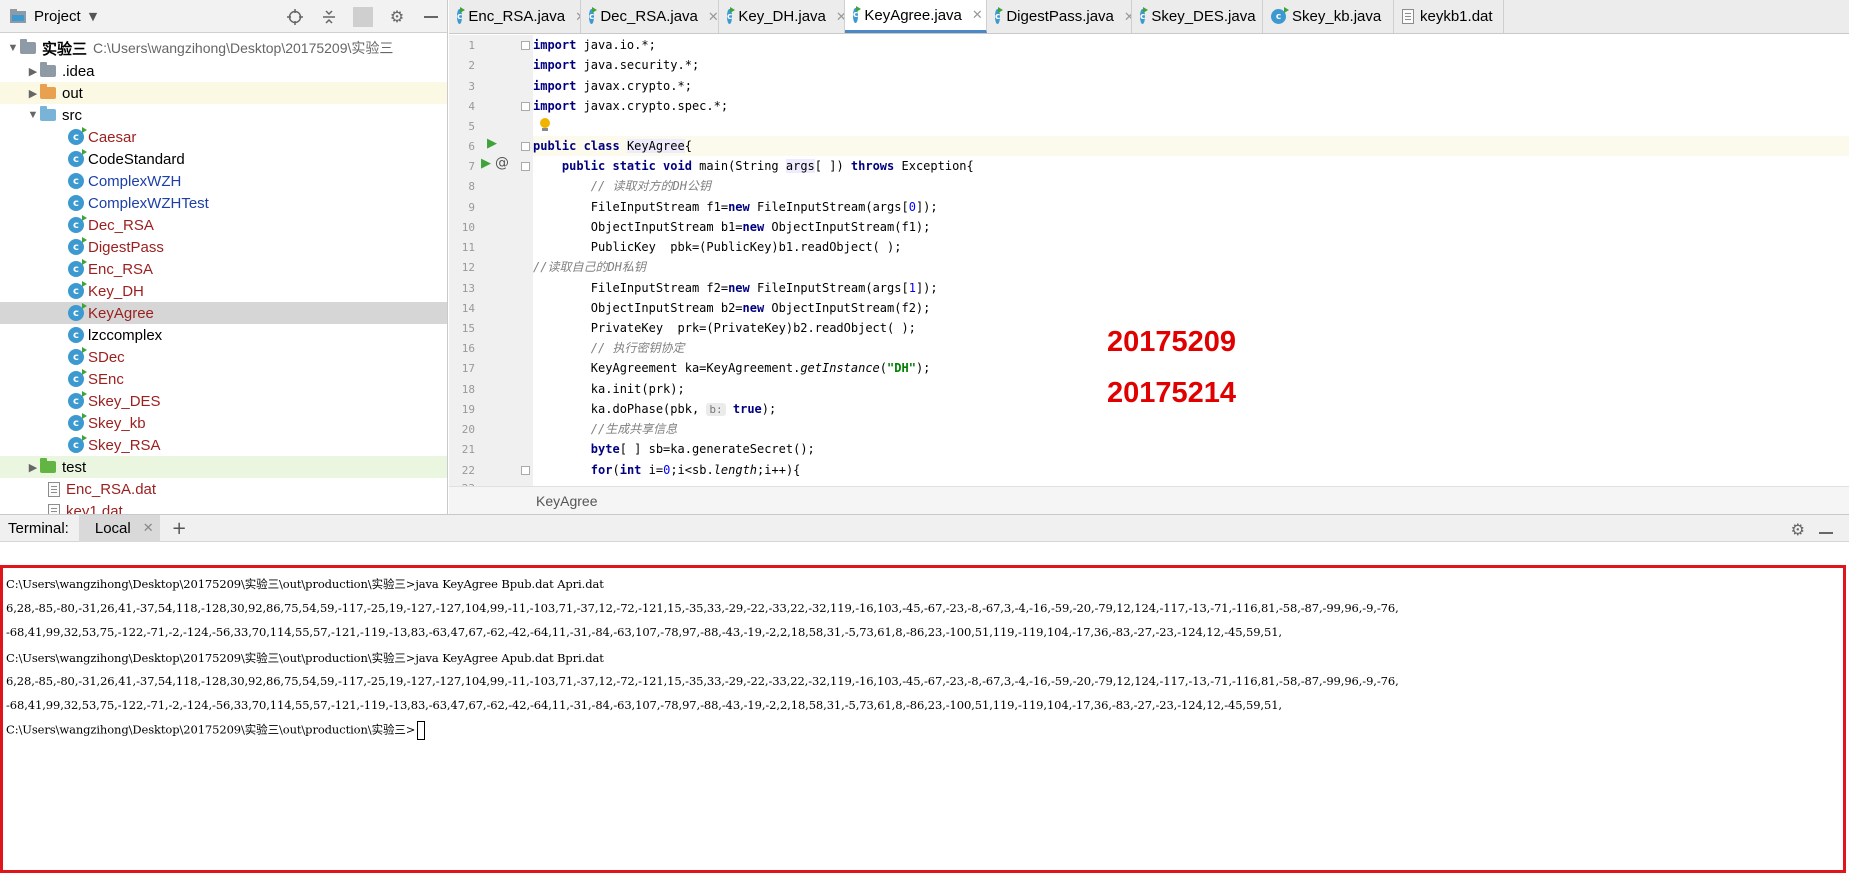 This screenshot has width=1849, height=878. I want to click on new-terminal-tab-icon: +, so click(179, 528).